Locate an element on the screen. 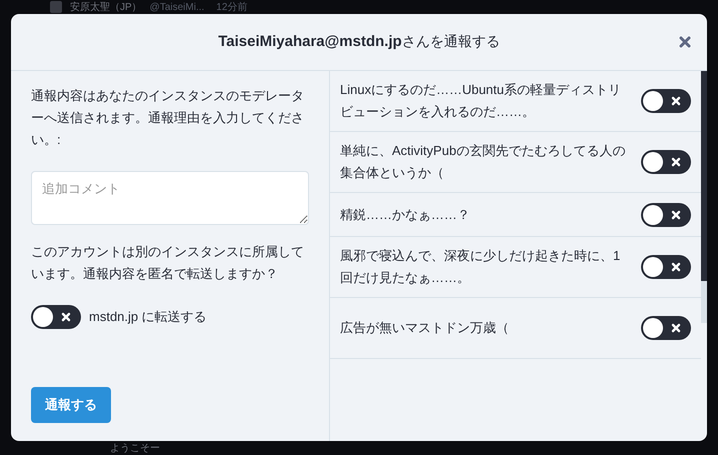 This screenshot has height=455, width=718. status-text: 風邪で寝込んで、深夜に少しだけ起きた時に、1回だけ見たなぁ……。 is located at coordinates (481, 267).